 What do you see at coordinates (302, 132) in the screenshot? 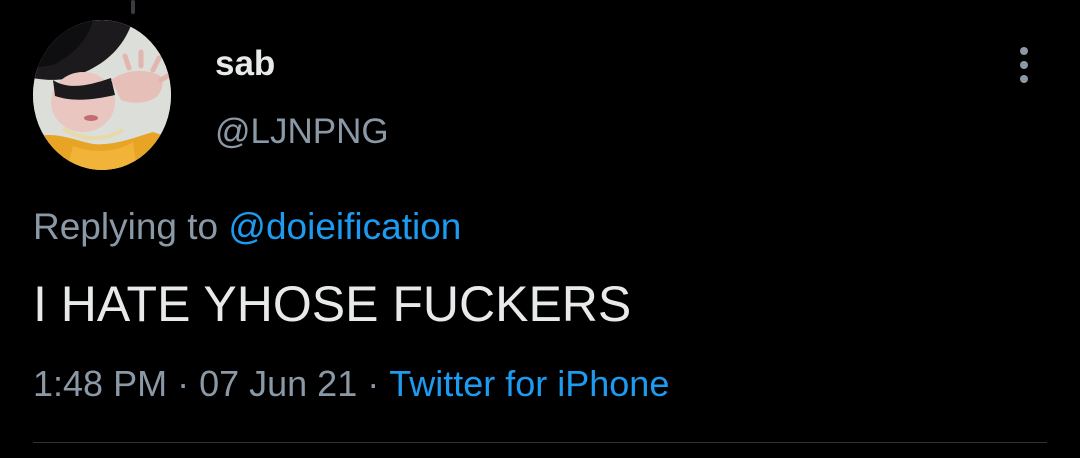
I see `user-handle: @LJNPNG` at bounding box center [302, 132].